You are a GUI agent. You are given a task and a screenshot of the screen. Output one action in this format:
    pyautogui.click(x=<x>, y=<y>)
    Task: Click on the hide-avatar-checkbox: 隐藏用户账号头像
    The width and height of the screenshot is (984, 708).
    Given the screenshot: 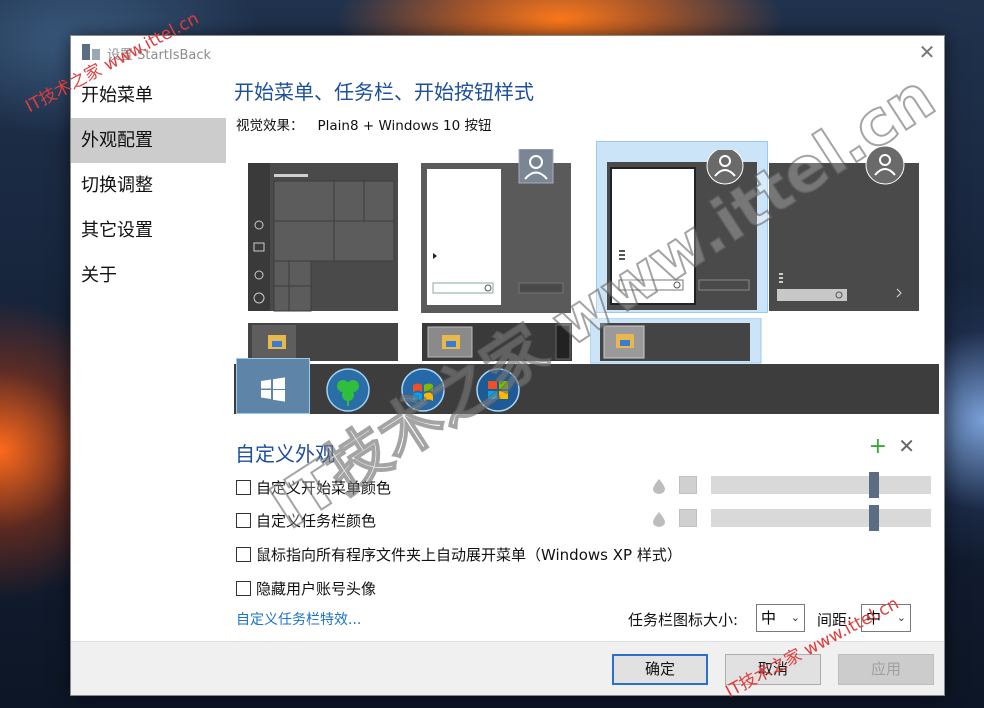 What is the action you would take?
    pyautogui.click(x=306, y=588)
    